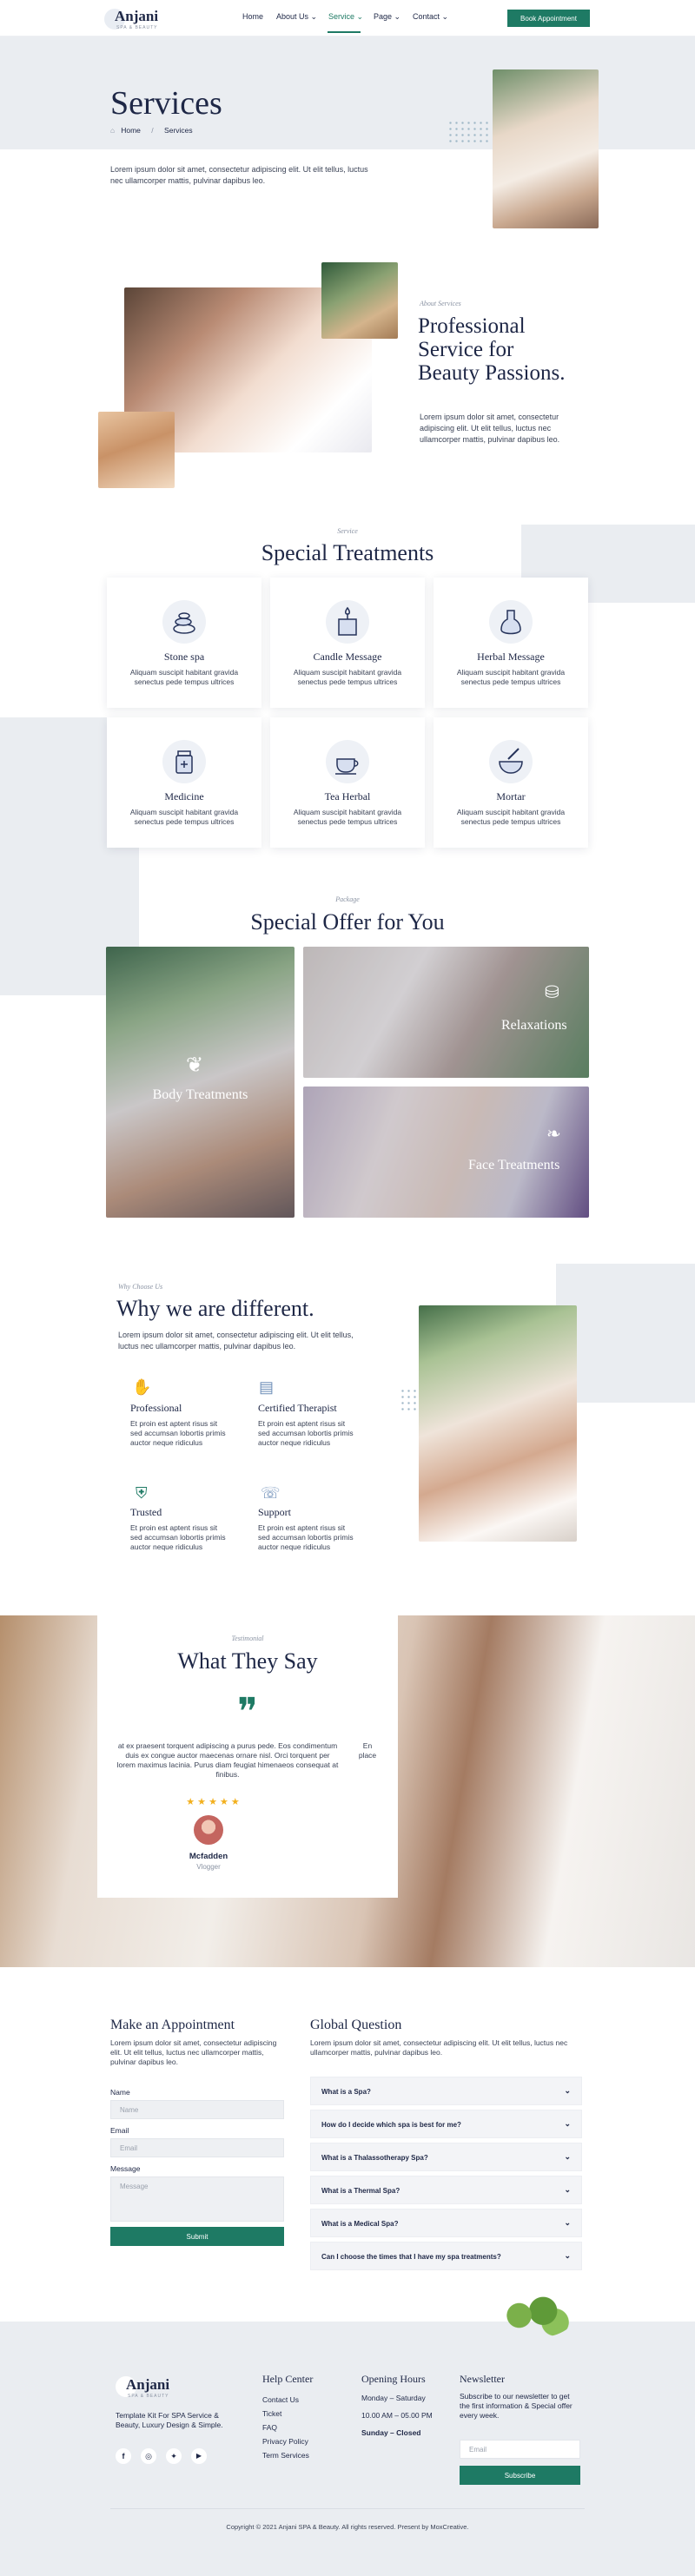 This screenshot has width=695, height=2576. What do you see at coordinates (208, 1857) in the screenshot?
I see `testimonial-name: Mcfadden` at bounding box center [208, 1857].